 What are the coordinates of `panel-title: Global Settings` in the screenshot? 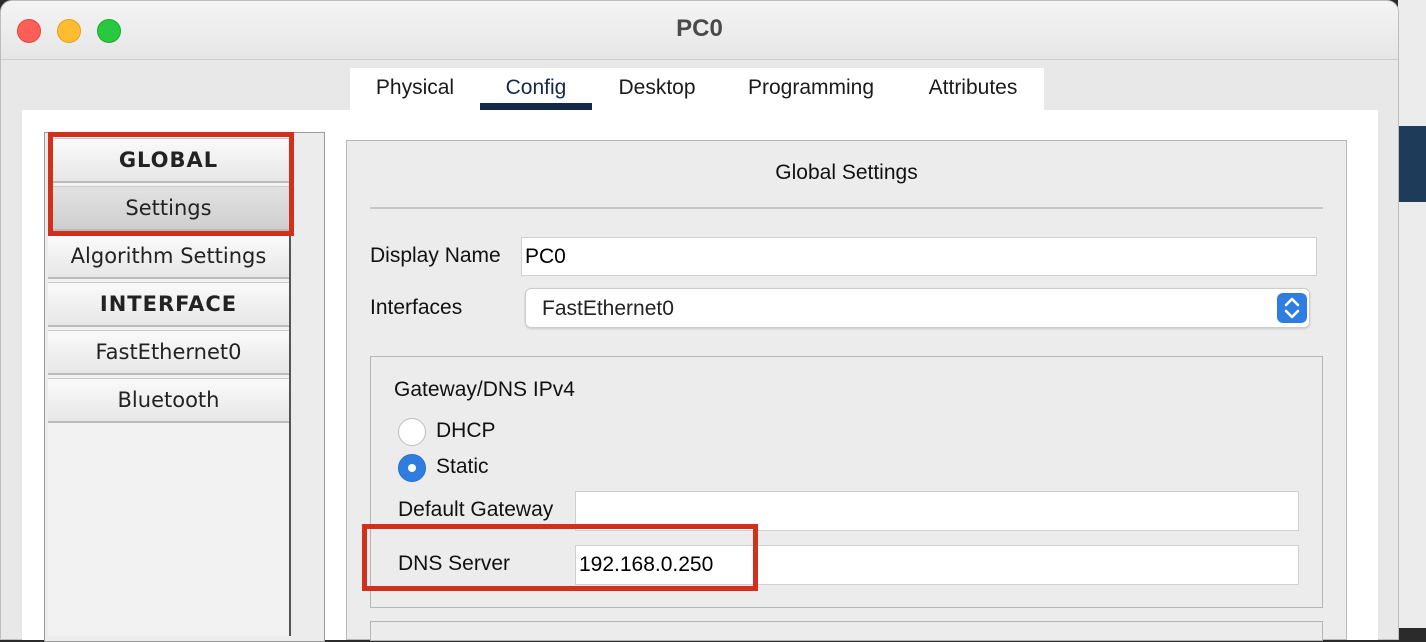 It's located at (846, 172).